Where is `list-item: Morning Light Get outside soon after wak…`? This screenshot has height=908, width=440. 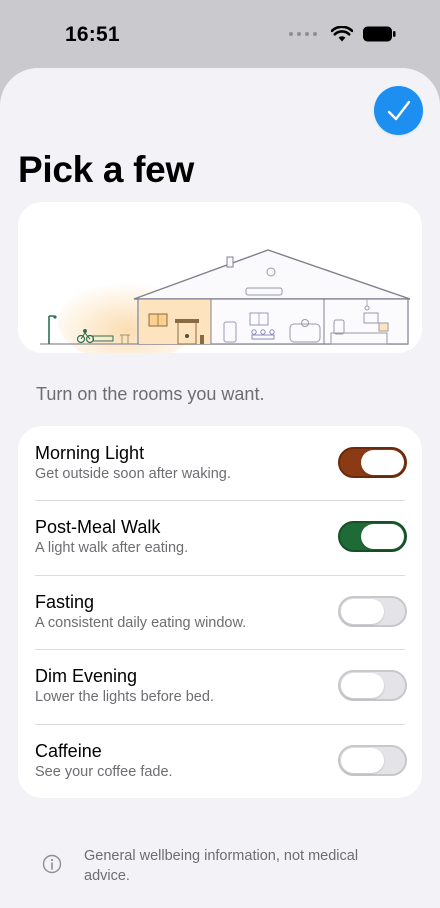
list-item: Morning Light Get outside soon after wak… is located at coordinates (220, 463).